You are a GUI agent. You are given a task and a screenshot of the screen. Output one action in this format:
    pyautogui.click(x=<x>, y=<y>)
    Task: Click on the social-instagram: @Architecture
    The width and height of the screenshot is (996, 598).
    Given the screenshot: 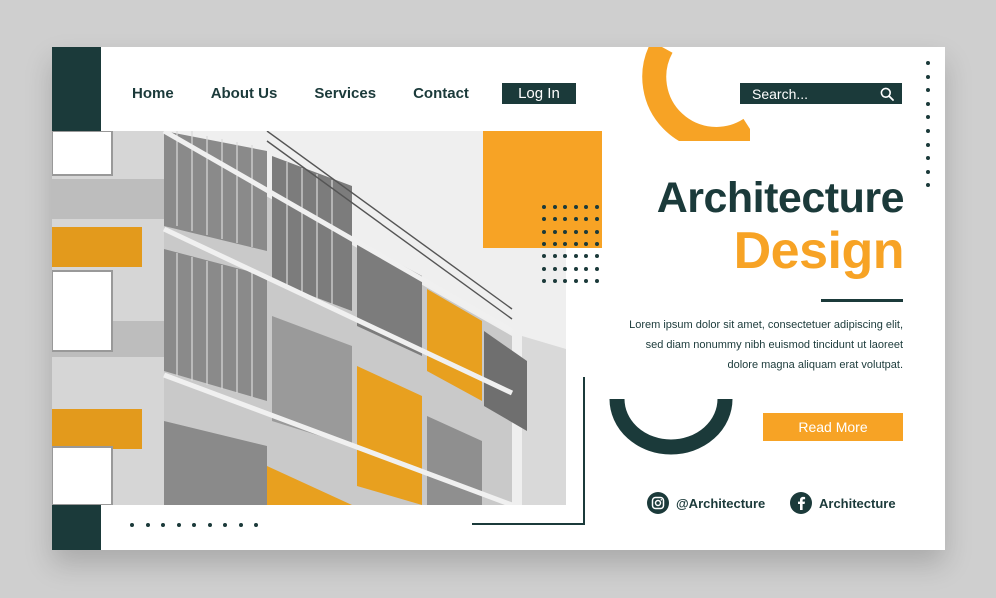 What is the action you would take?
    pyautogui.click(x=706, y=503)
    